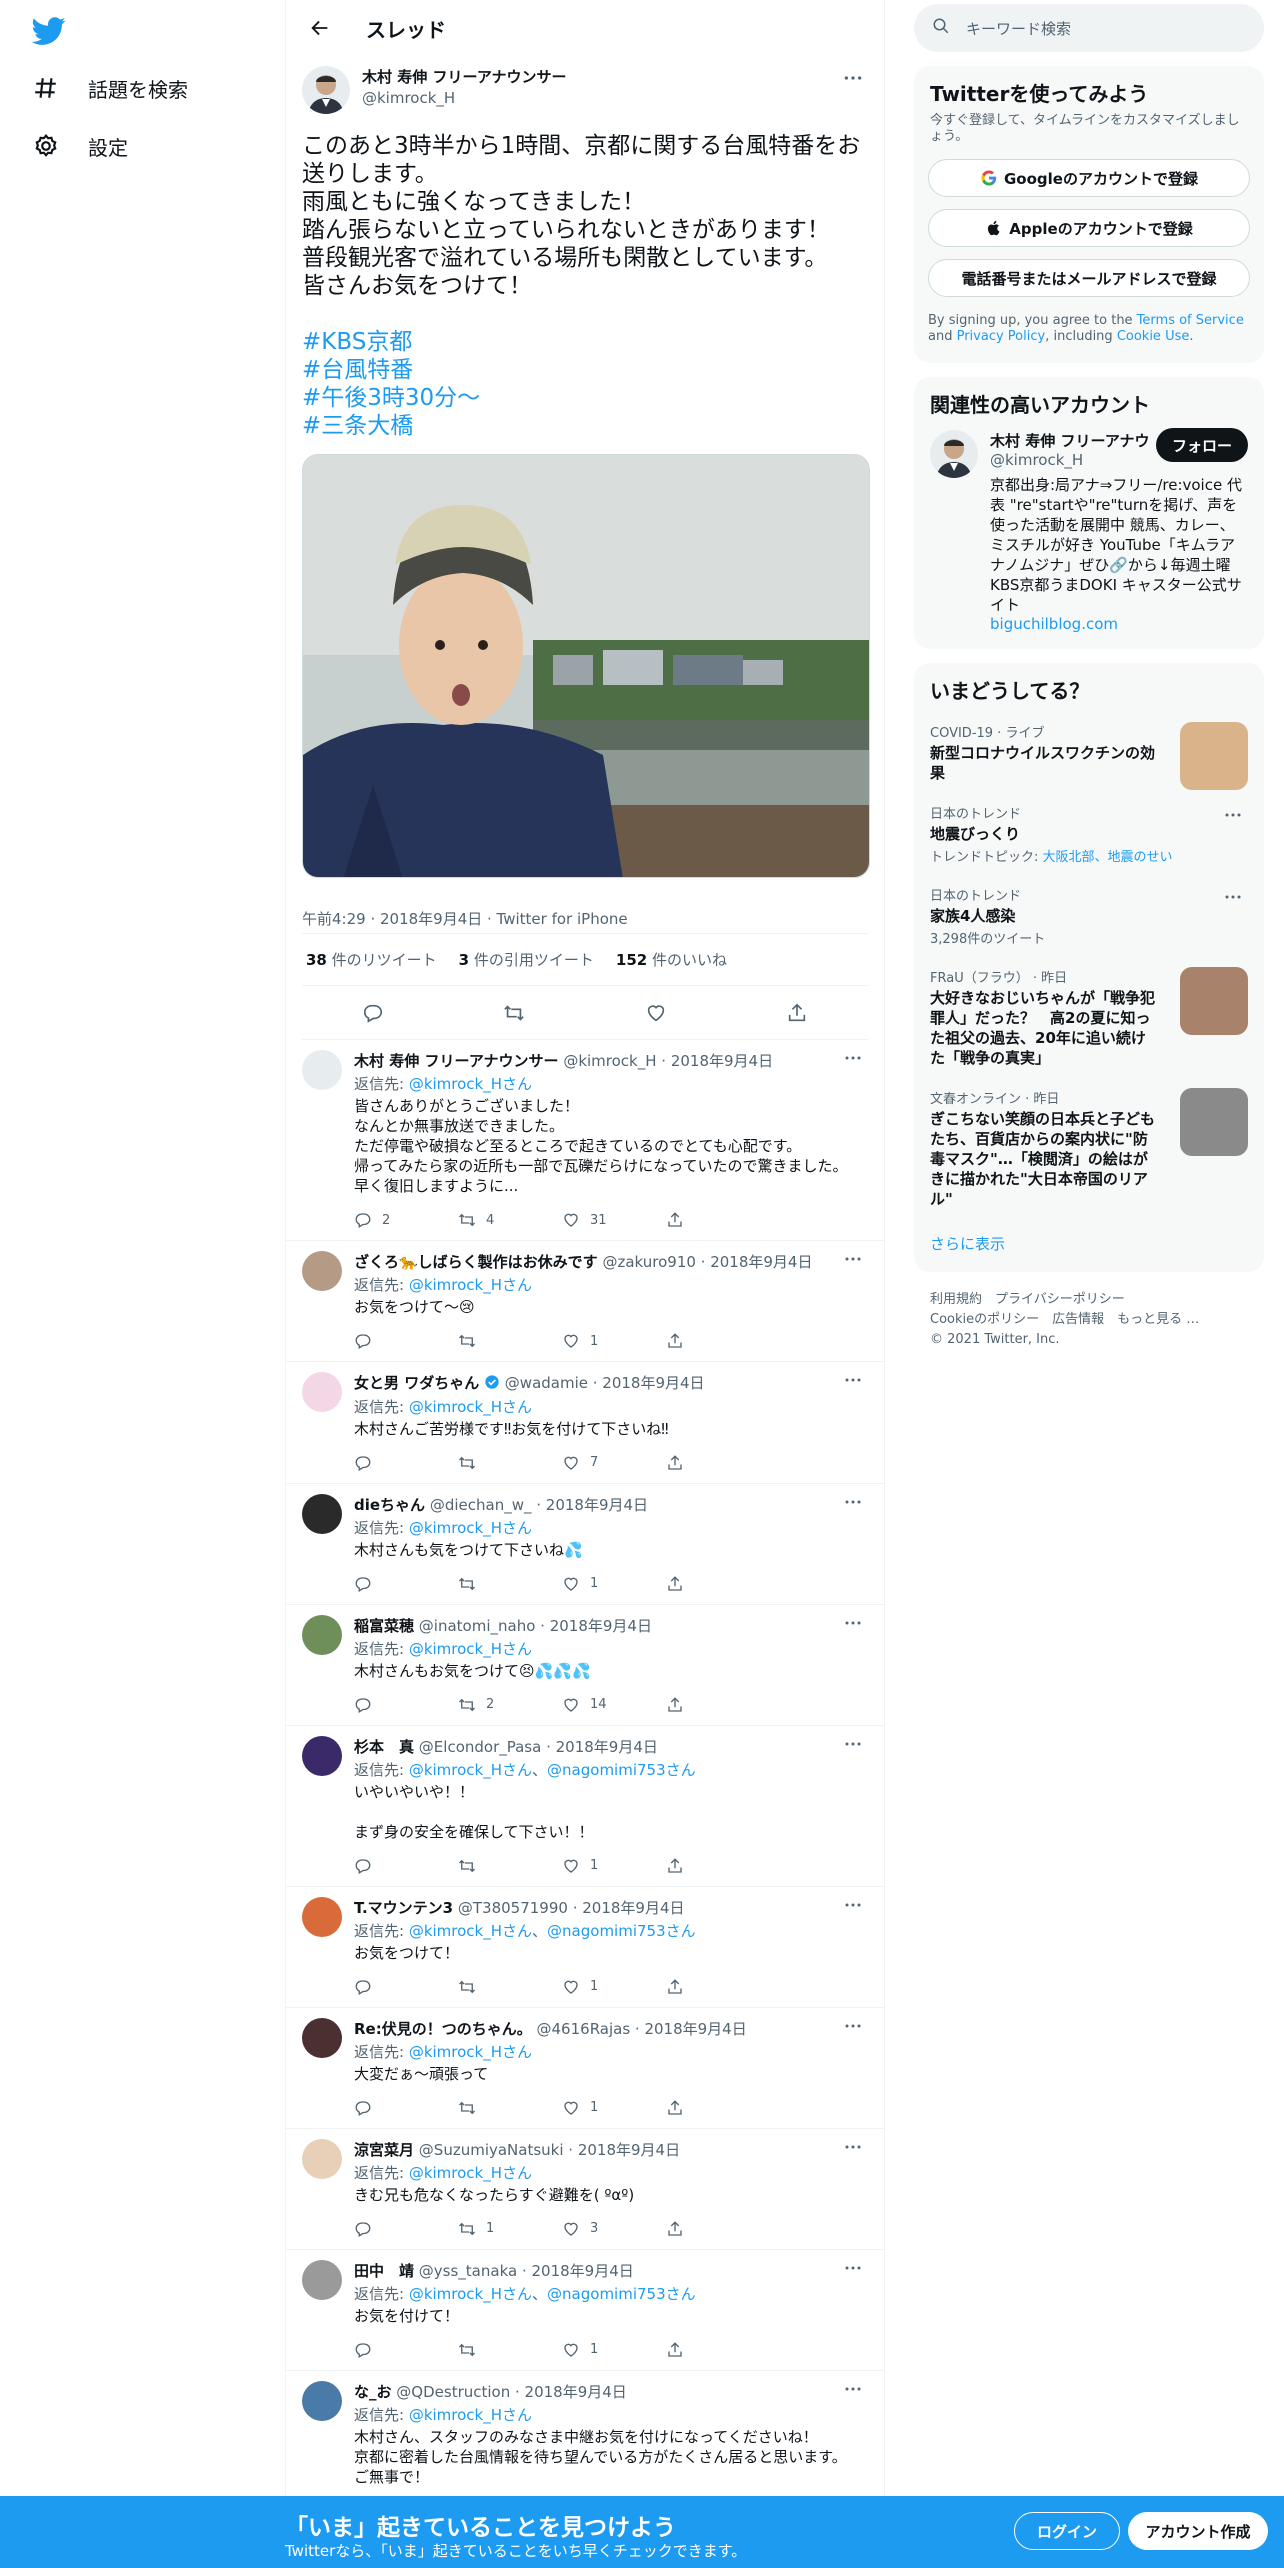 This screenshot has width=1284, height=2568. What do you see at coordinates (956, 1299) in the screenshot?
I see `footer-link: 利用規約` at bounding box center [956, 1299].